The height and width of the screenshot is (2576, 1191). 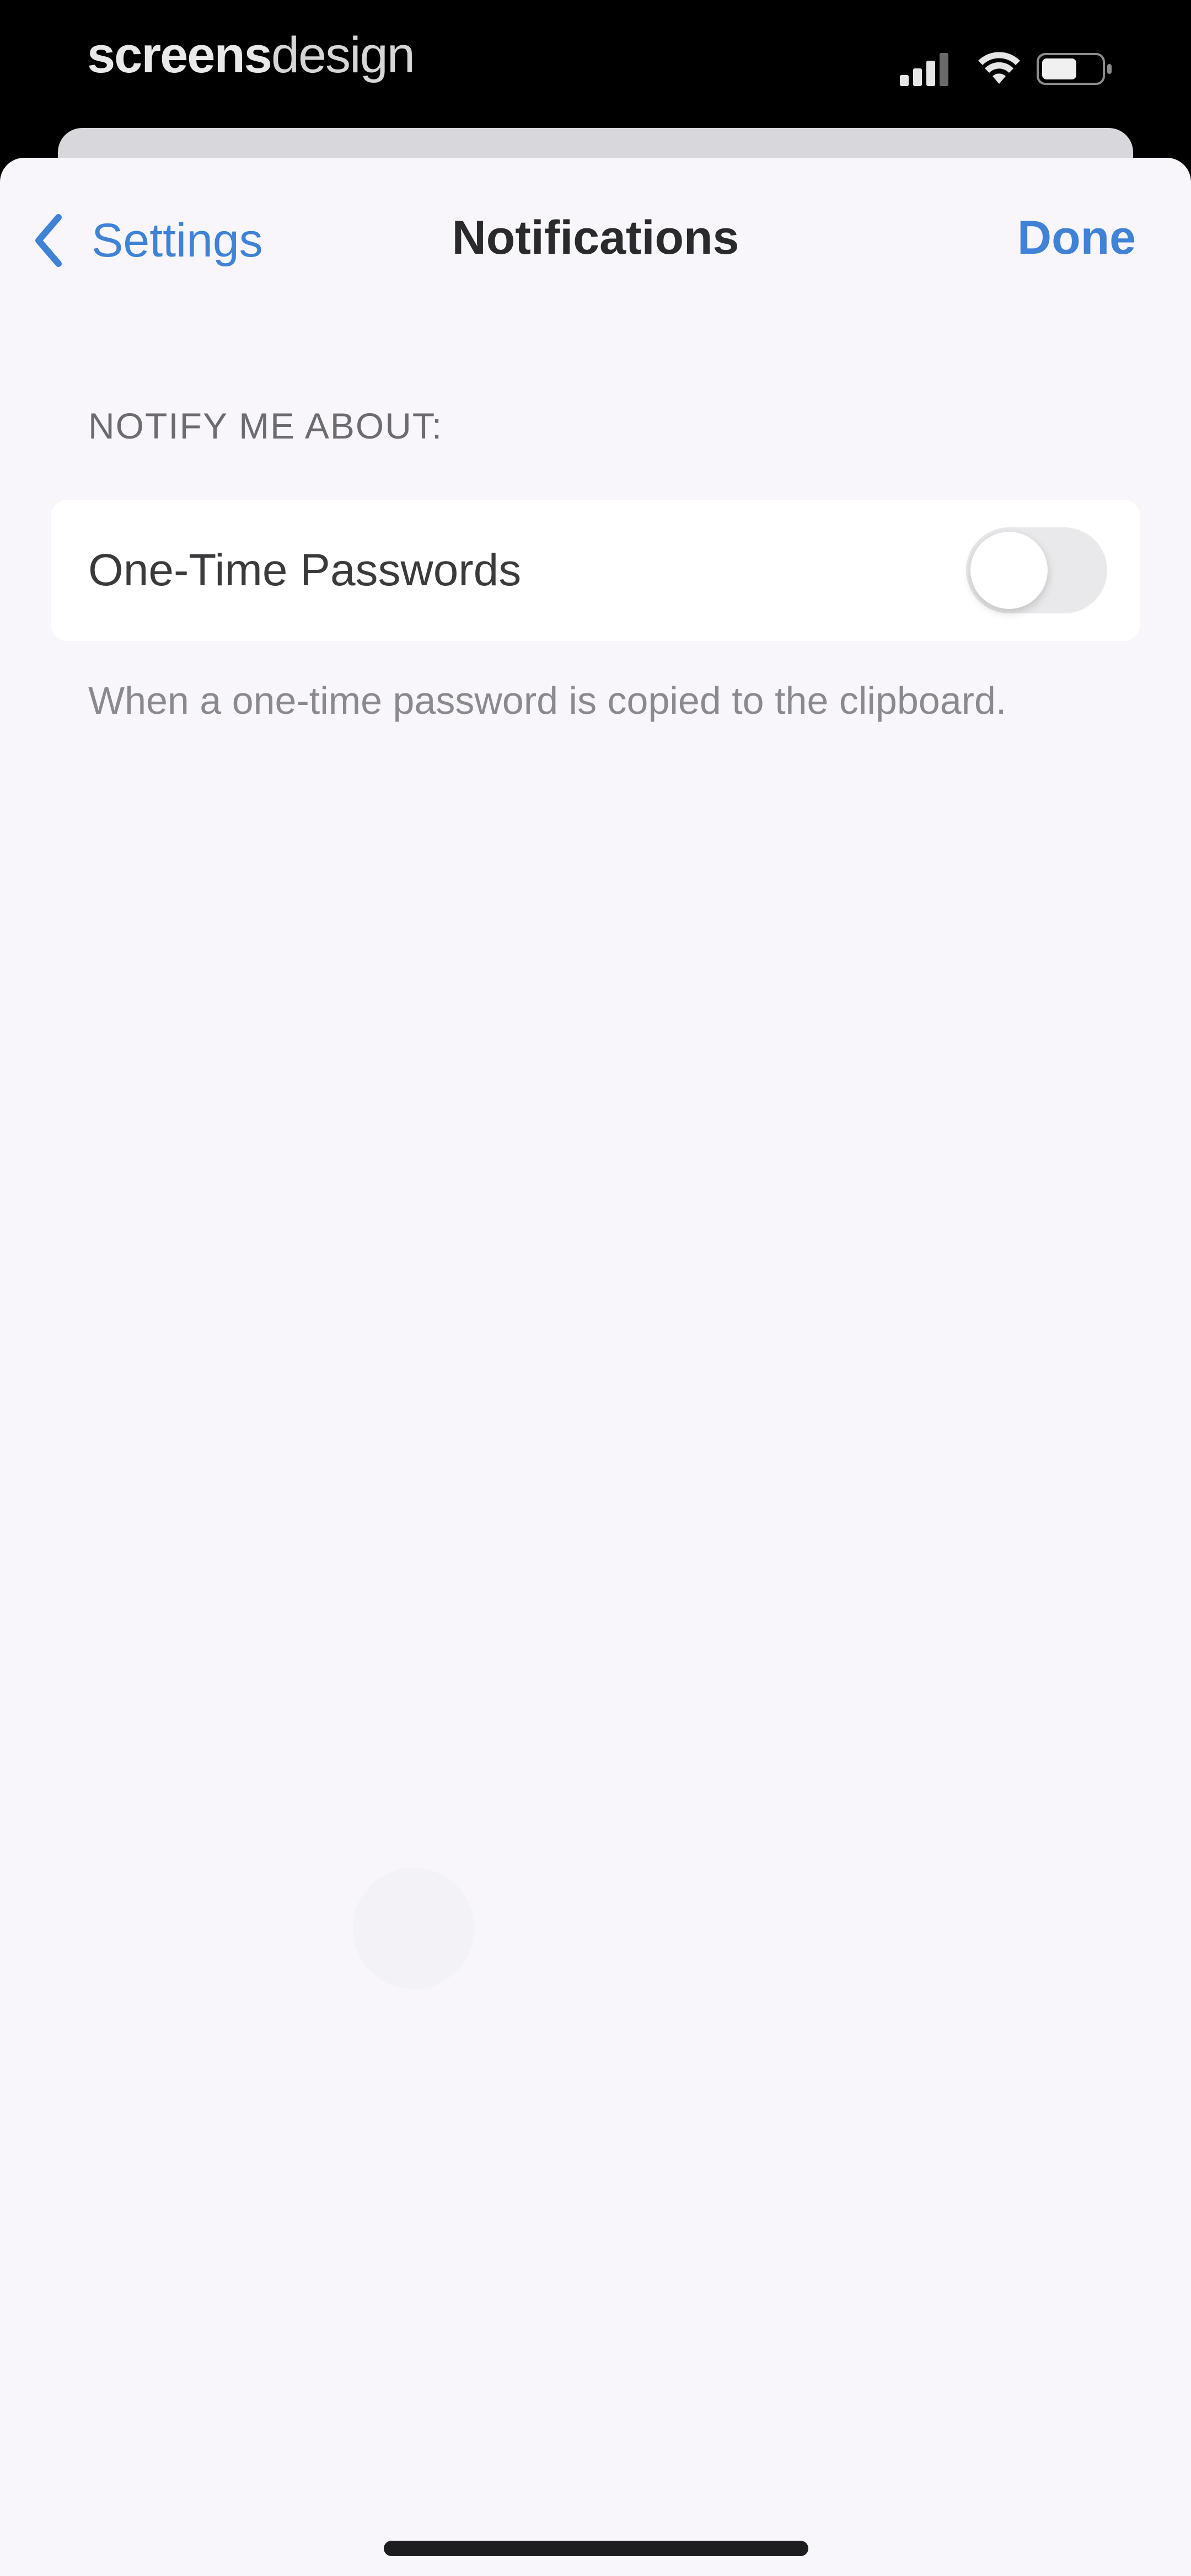 What do you see at coordinates (595, 63) in the screenshot?
I see `status-bar: screensdesign` at bounding box center [595, 63].